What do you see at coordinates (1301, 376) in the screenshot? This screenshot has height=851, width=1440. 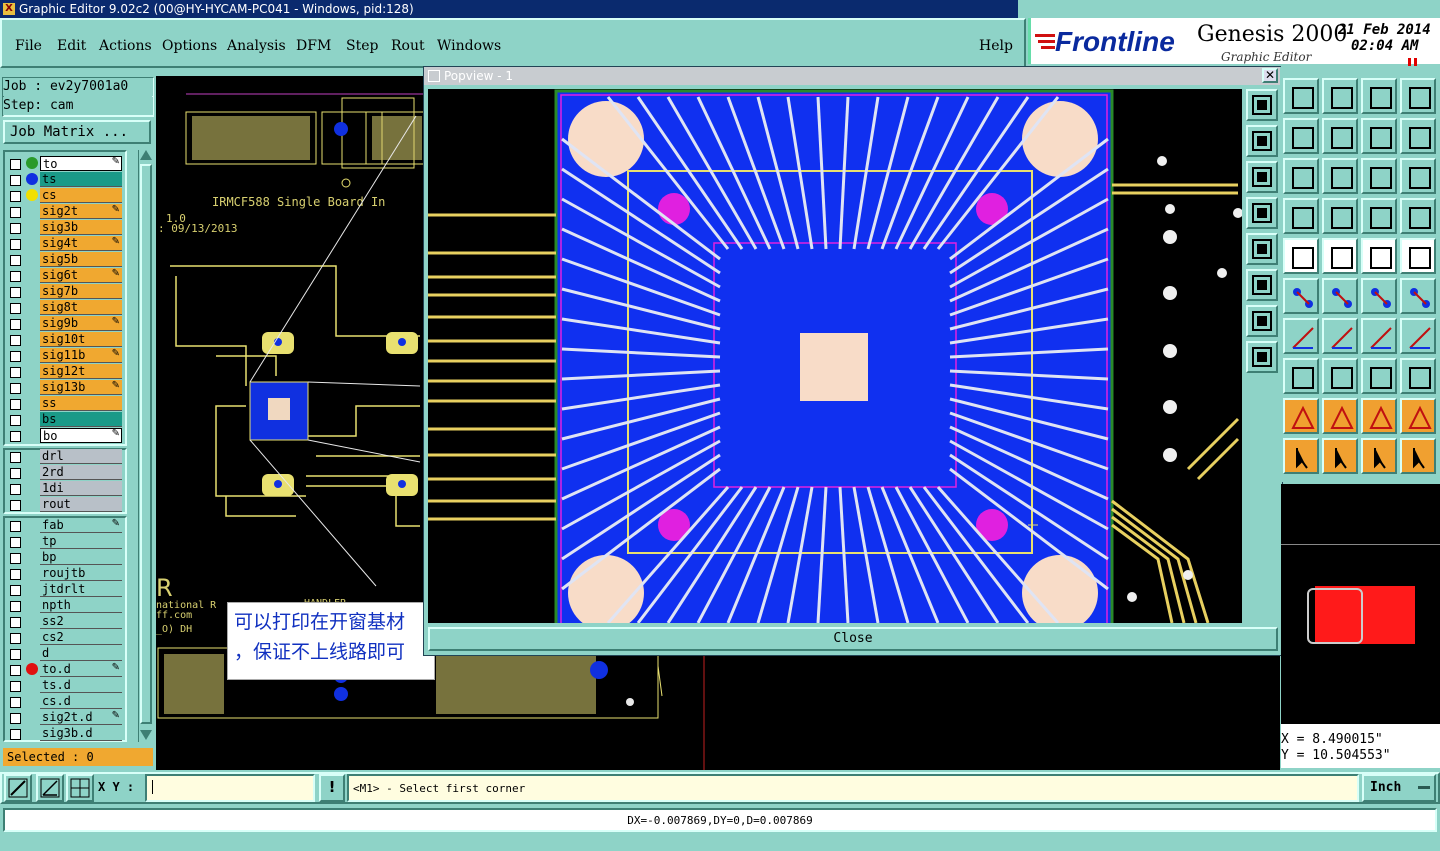 I see `pad-icon` at bounding box center [1301, 376].